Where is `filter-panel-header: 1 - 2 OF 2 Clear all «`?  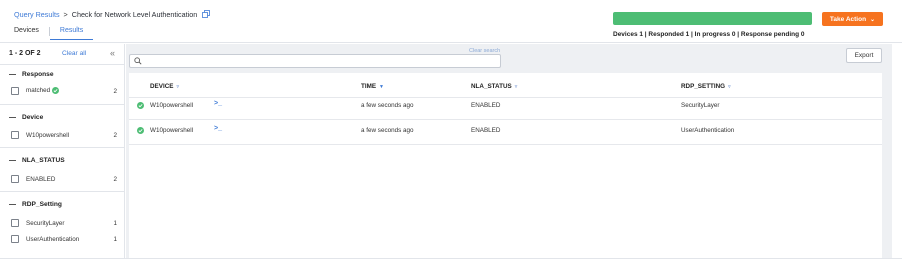
filter-panel-header: 1 - 2 OF 2 Clear all « is located at coordinates (62, 54).